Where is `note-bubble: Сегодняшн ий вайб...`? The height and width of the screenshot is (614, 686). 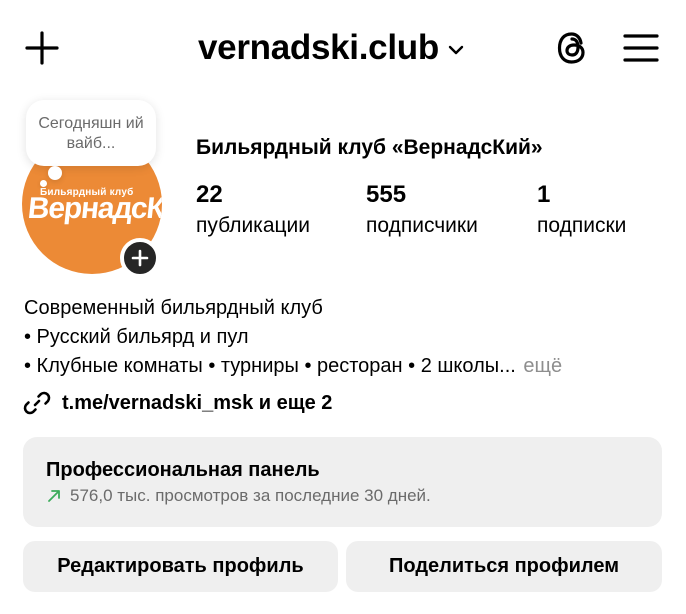
note-bubble: Сегодняшн ий вайб... is located at coordinates (91, 133).